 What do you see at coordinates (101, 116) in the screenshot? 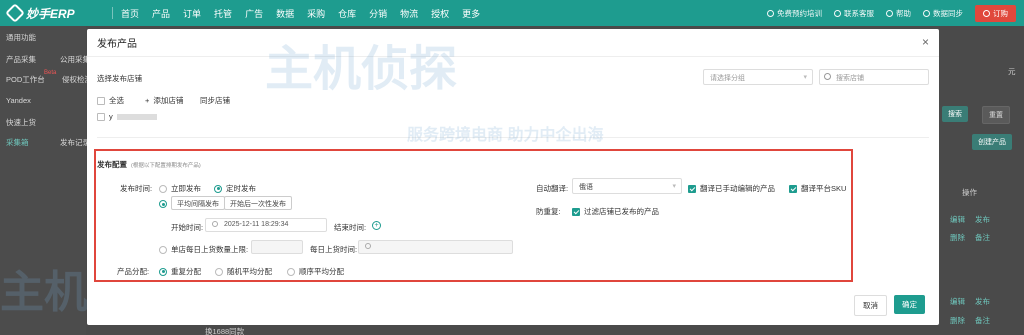
I see `store-checkbox-box` at bounding box center [101, 116].